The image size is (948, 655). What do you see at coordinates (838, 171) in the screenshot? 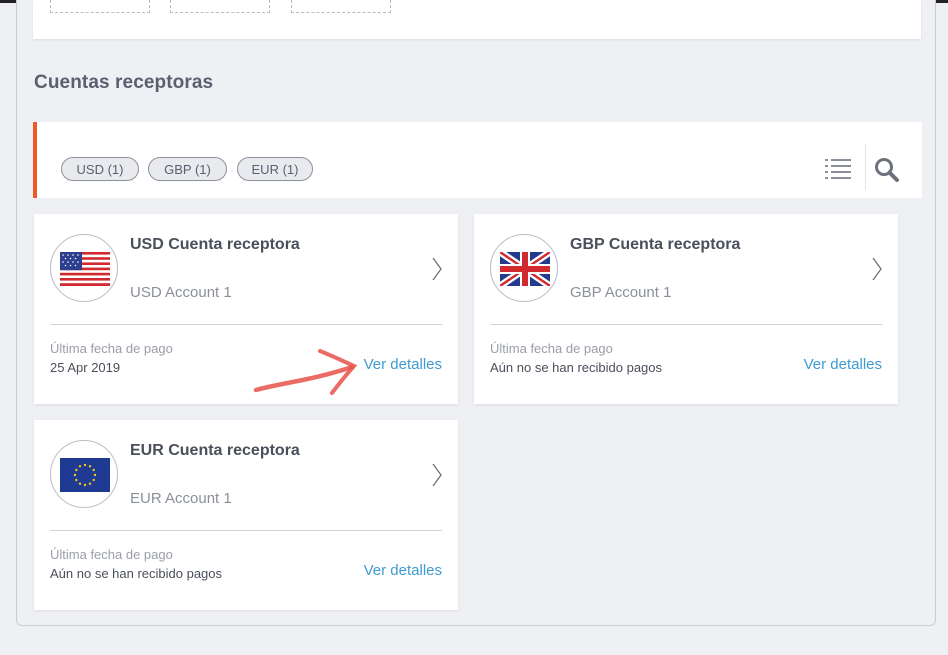
I see `list-view-icon` at bounding box center [838, 171].